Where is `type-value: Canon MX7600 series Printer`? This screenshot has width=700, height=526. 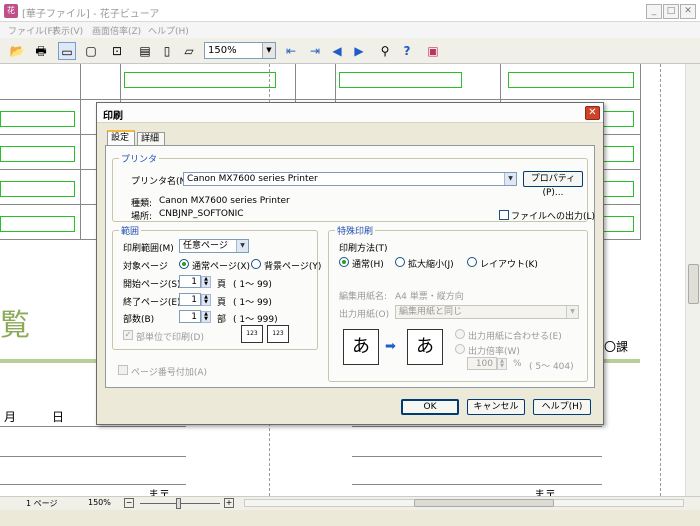 type-value: Canon MX7600 series Printer is located at coordinates (224, 201).